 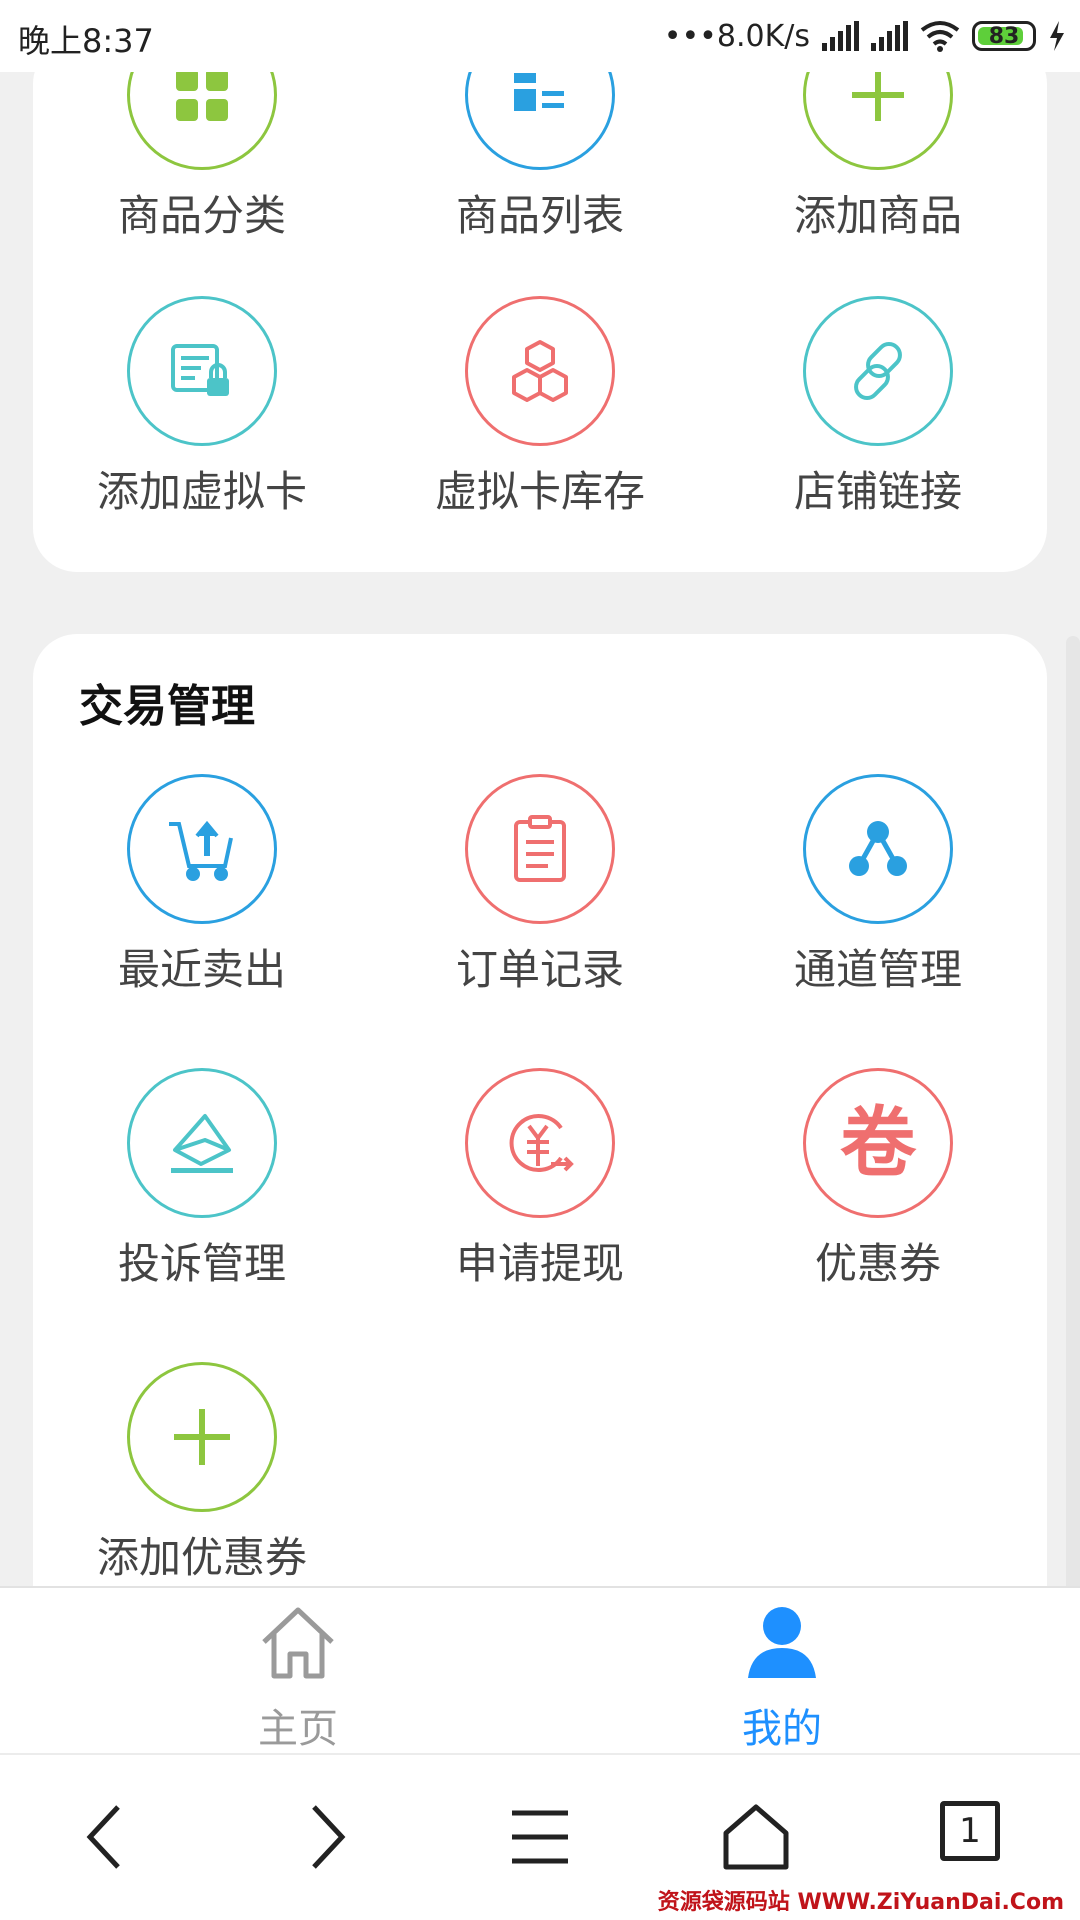 I want to click on browser-toolbar: 1 资源袋源码站 WWW.ZiYuanDai.Com, so click(x=540, y=1836).